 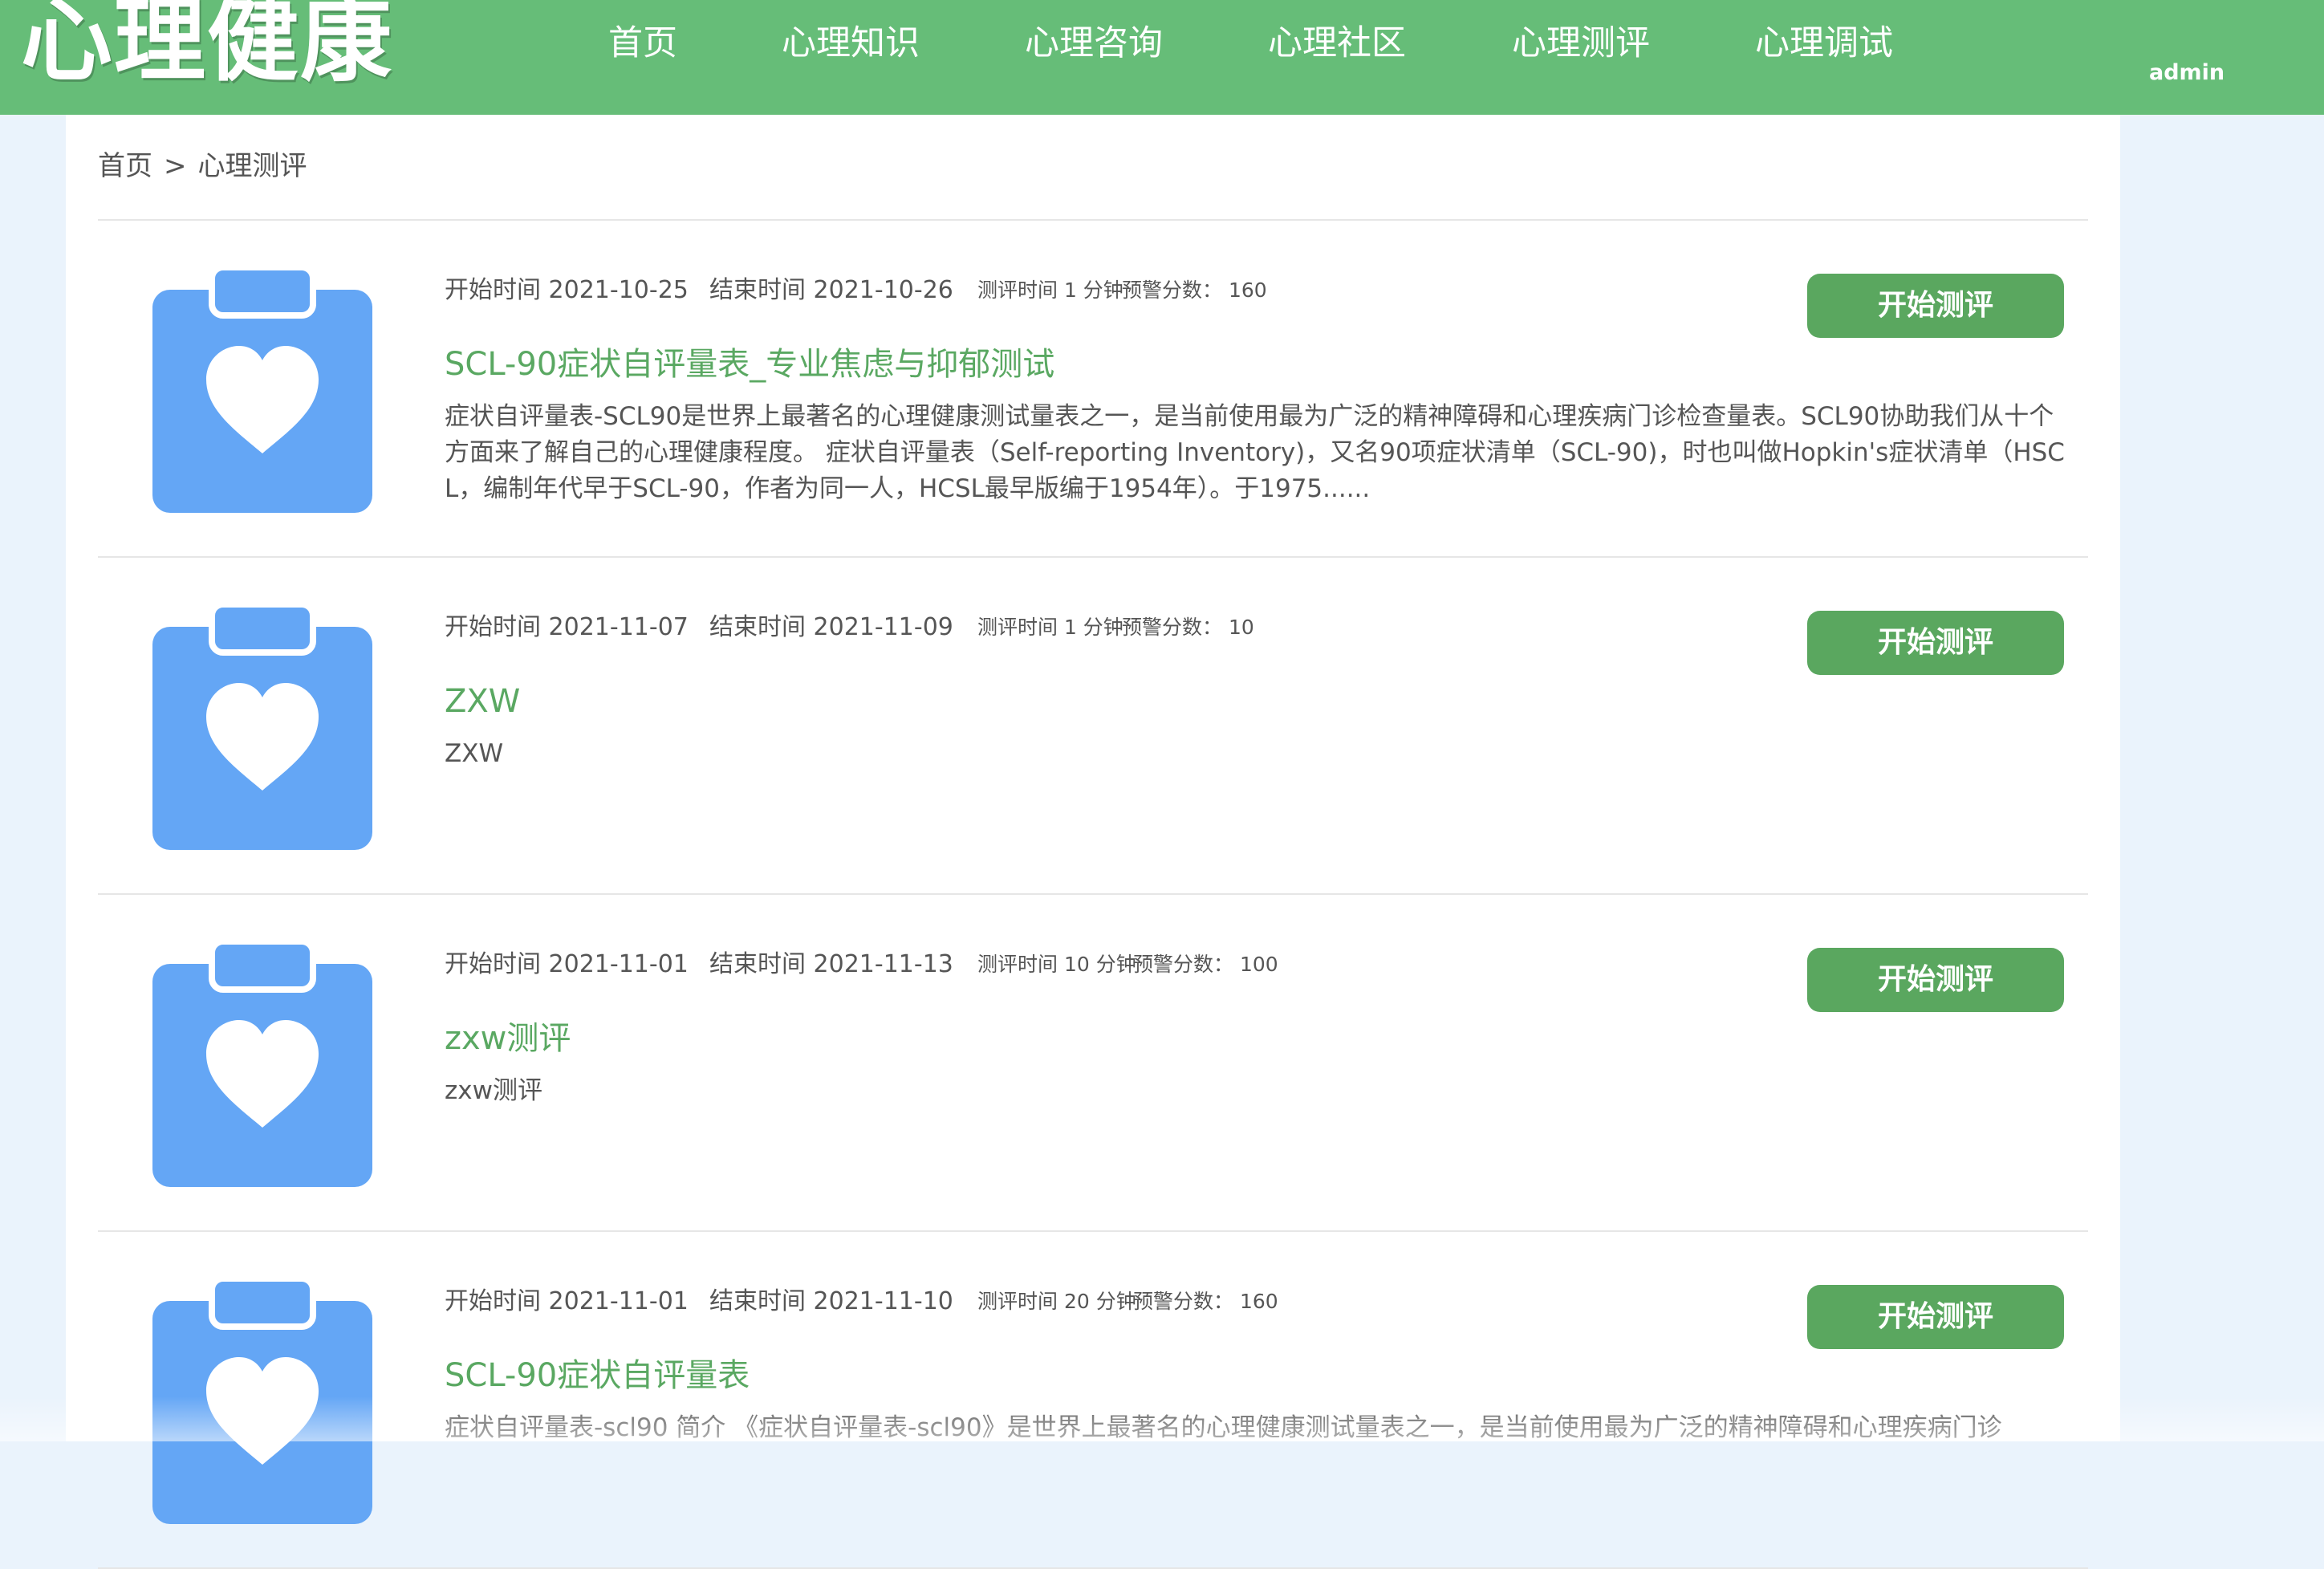 I want to click on nav-item-consulting: 心理咨询, so click(x=1094, y=43).